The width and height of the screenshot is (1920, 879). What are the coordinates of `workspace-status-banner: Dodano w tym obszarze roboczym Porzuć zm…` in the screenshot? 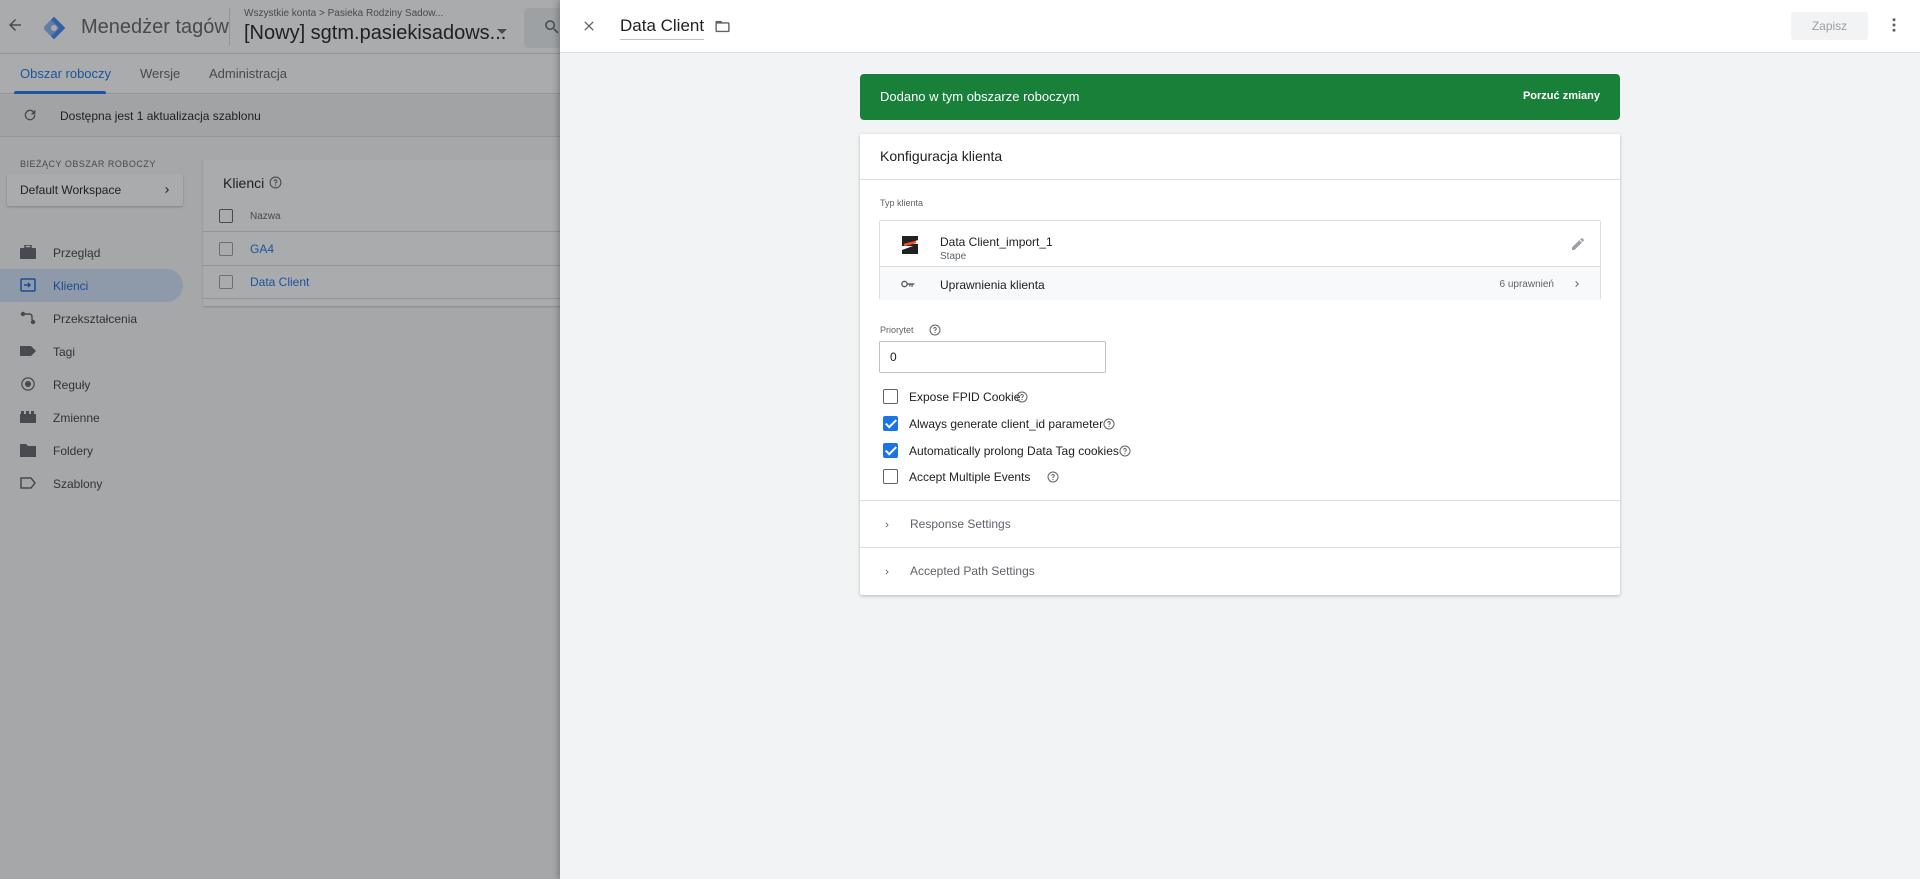 It's located at (1240, 97).